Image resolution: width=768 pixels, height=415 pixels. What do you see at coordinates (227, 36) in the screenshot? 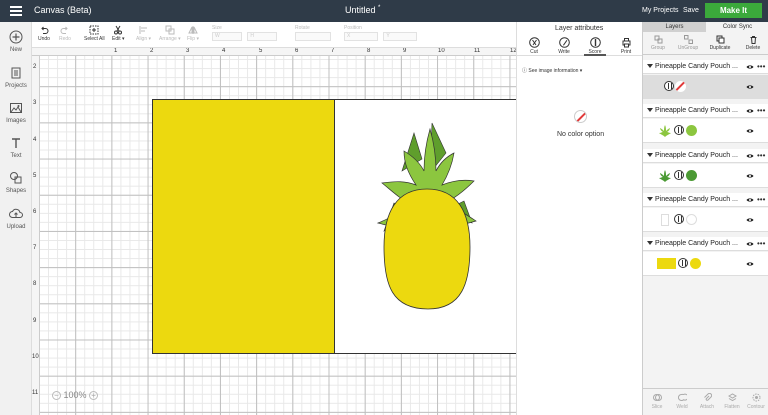
I see `size-width-input: W` at bounding box center [227, 36].